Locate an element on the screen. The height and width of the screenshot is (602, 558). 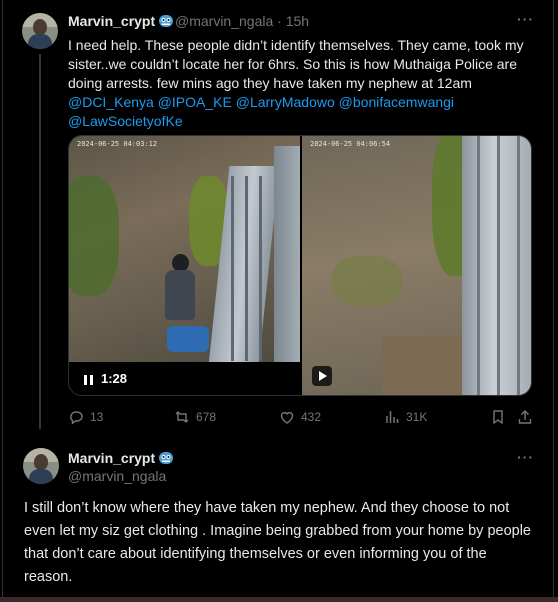
like-button: 432 is located at coordinates (300, 417).